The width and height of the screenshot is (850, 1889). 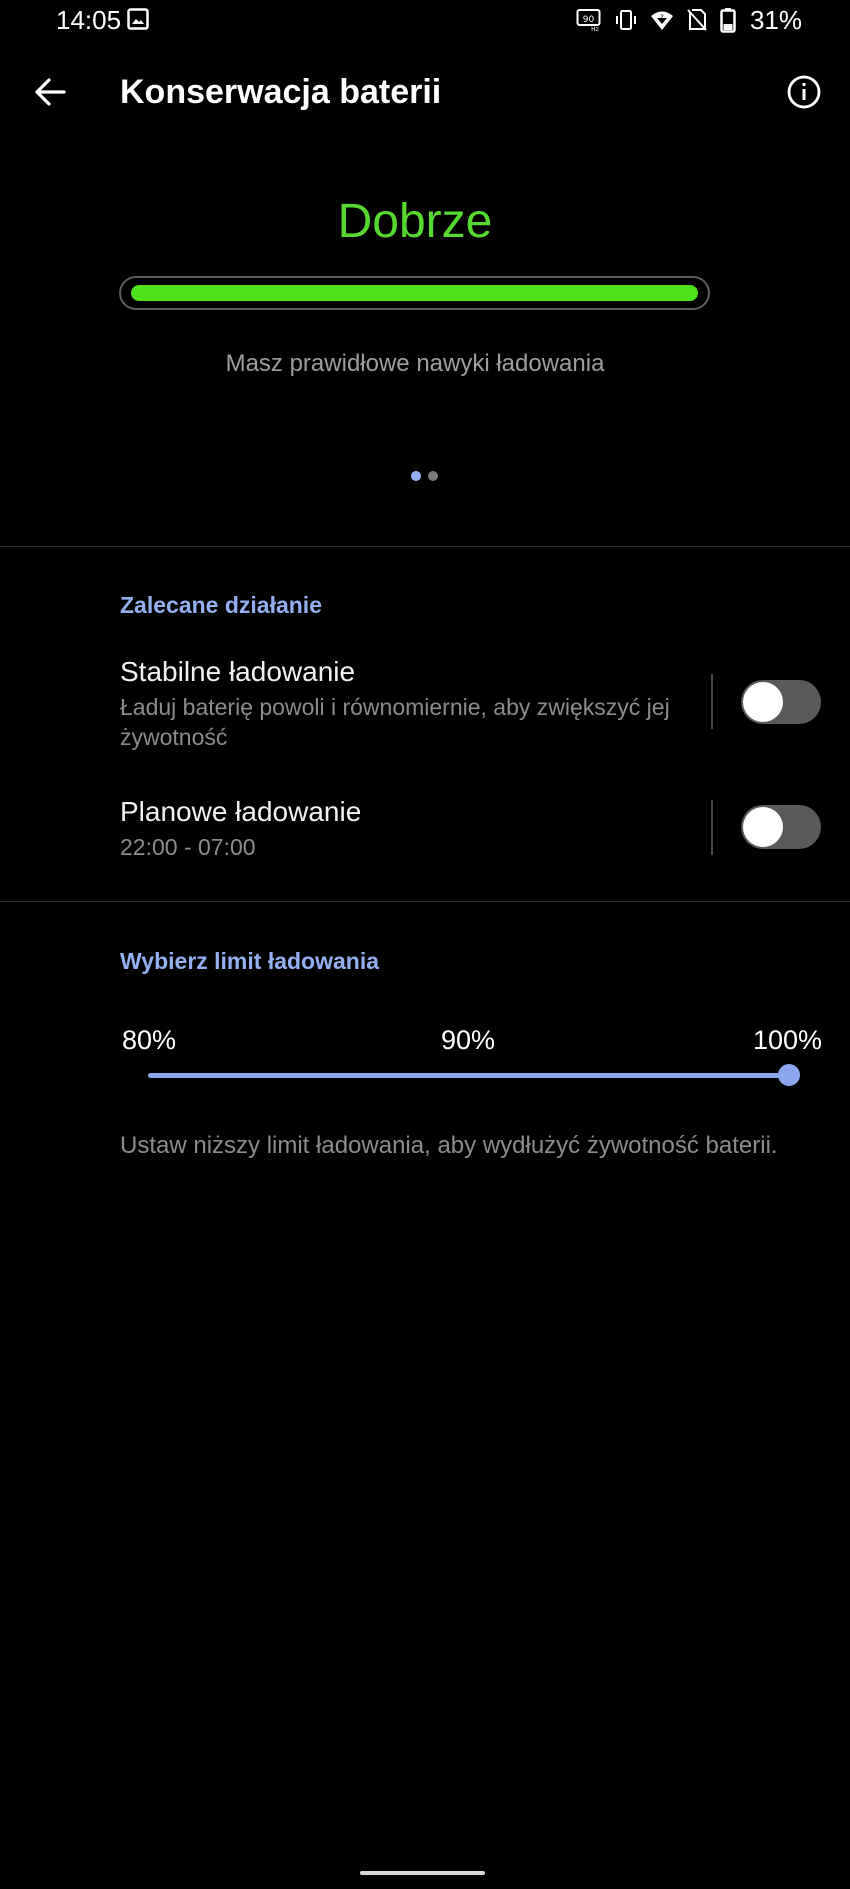 I want to click on battery-icon, so click(x=728, y=20).